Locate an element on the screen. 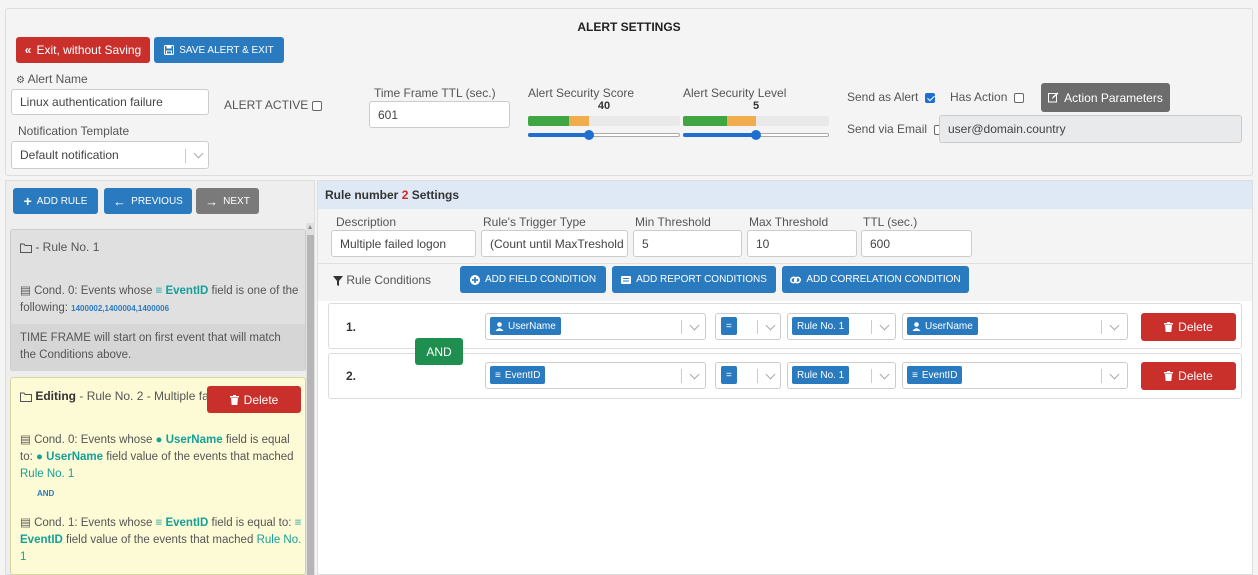  rule-2-and: AND is located at coordinates (46, 493).